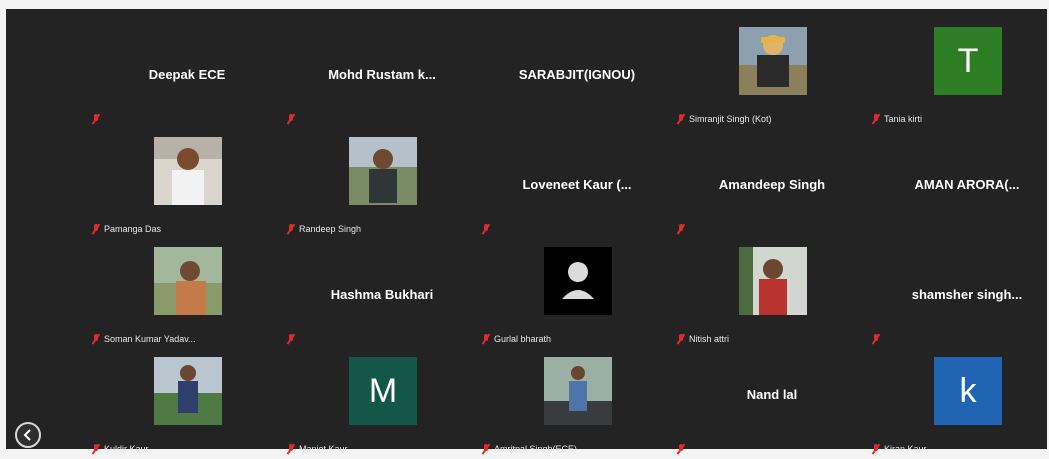 The height and width of the screenshot is (459, 1049). What do you see at coordinates (28, 435) in the screenshot?
I see `back-arrow-icon` at bounding box center [28, 435].